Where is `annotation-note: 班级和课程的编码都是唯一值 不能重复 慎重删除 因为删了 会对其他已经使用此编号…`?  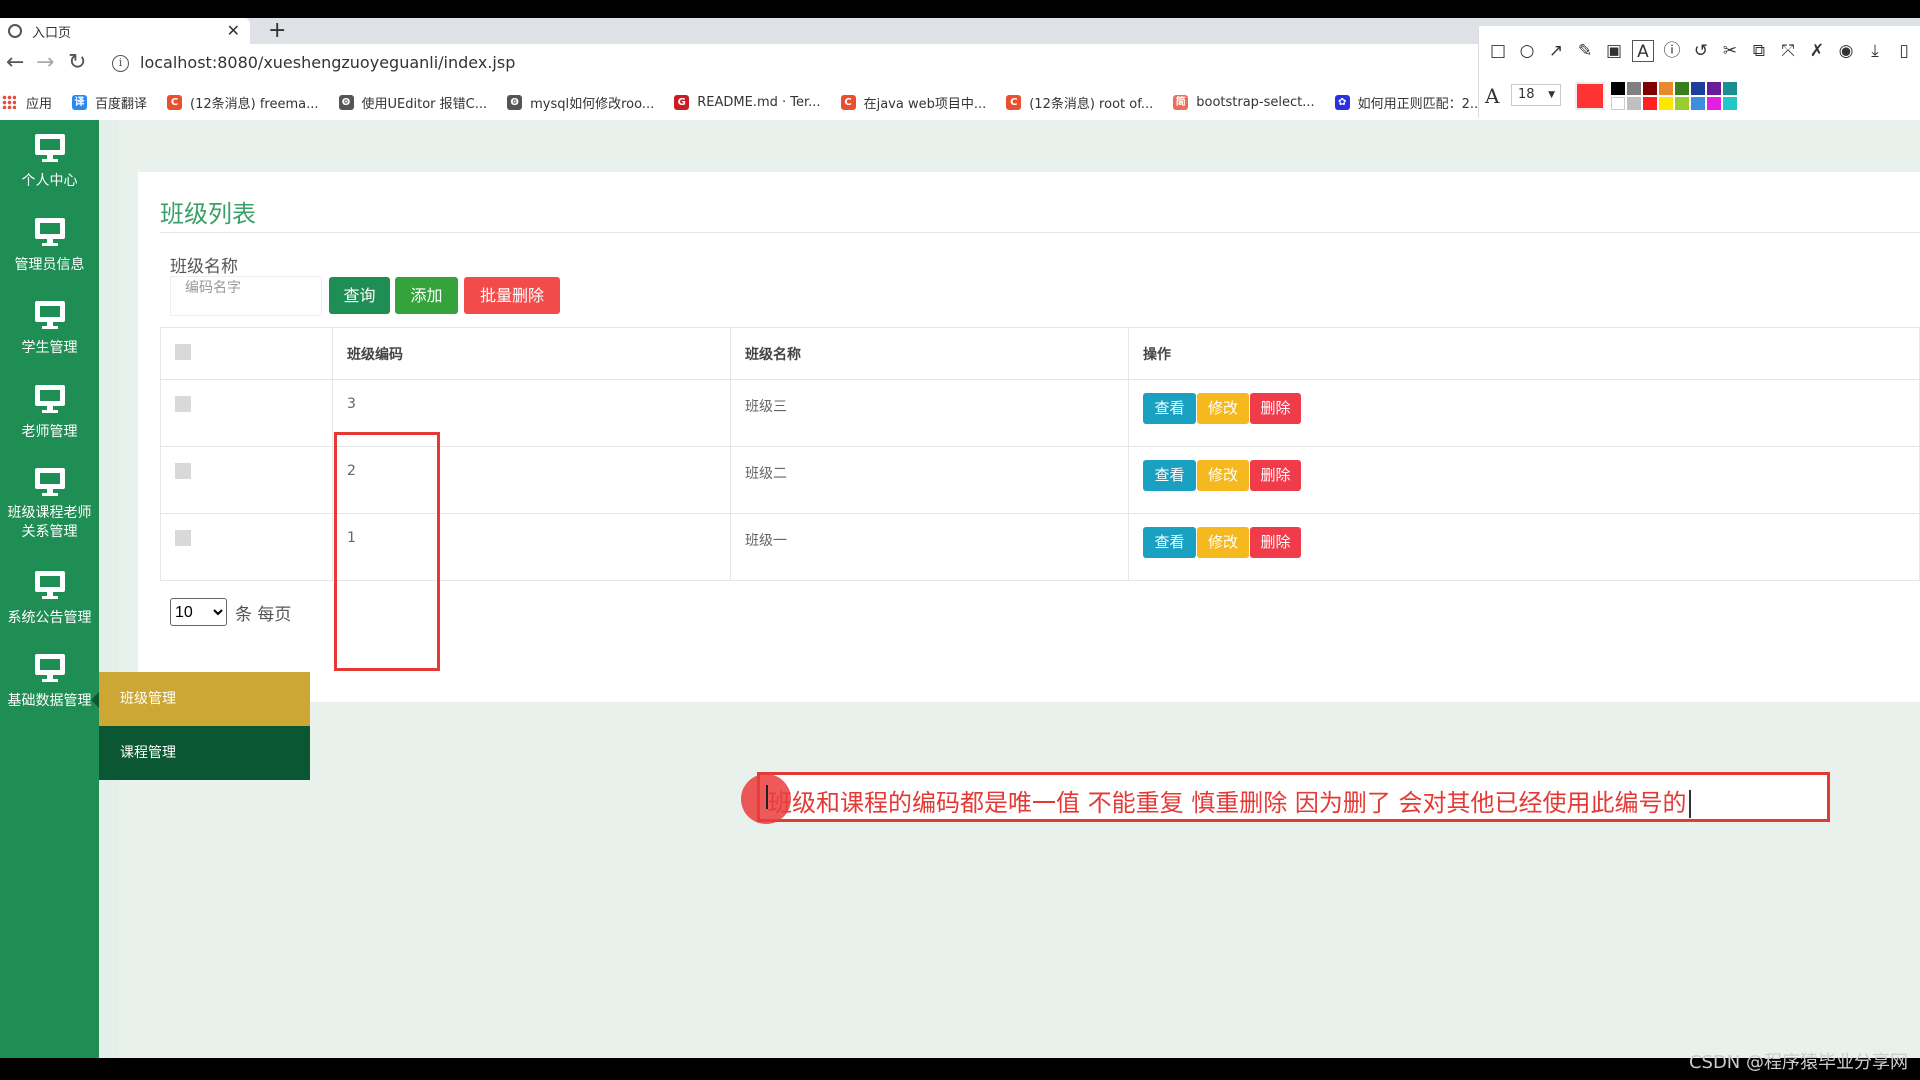
annotation-note: 班级和课程的编码都是唯一值 不能重复 慎重删除 因为删了 会对其他已经使用此编号… is located at coordinates (1293, 797).